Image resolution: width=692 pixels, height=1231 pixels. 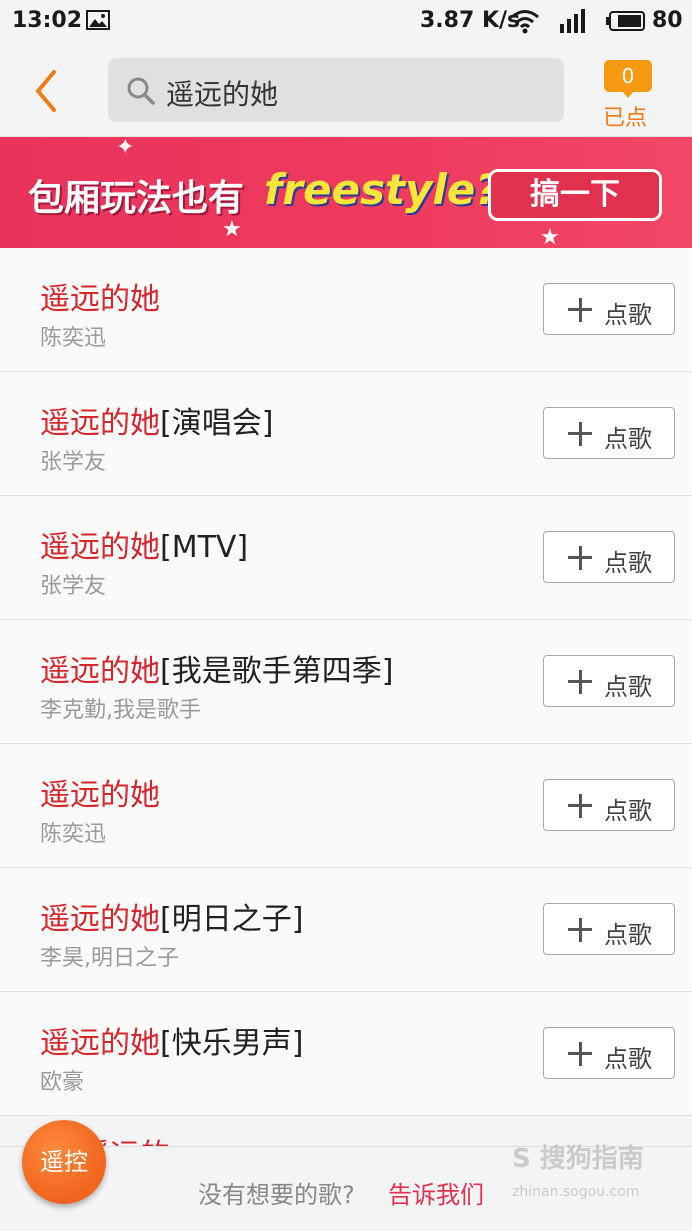 What do you see at coordinates (109, 958) in the screenshot?
I see `song-artist: 李昊,明日之子` at bounding box center [109, 958].